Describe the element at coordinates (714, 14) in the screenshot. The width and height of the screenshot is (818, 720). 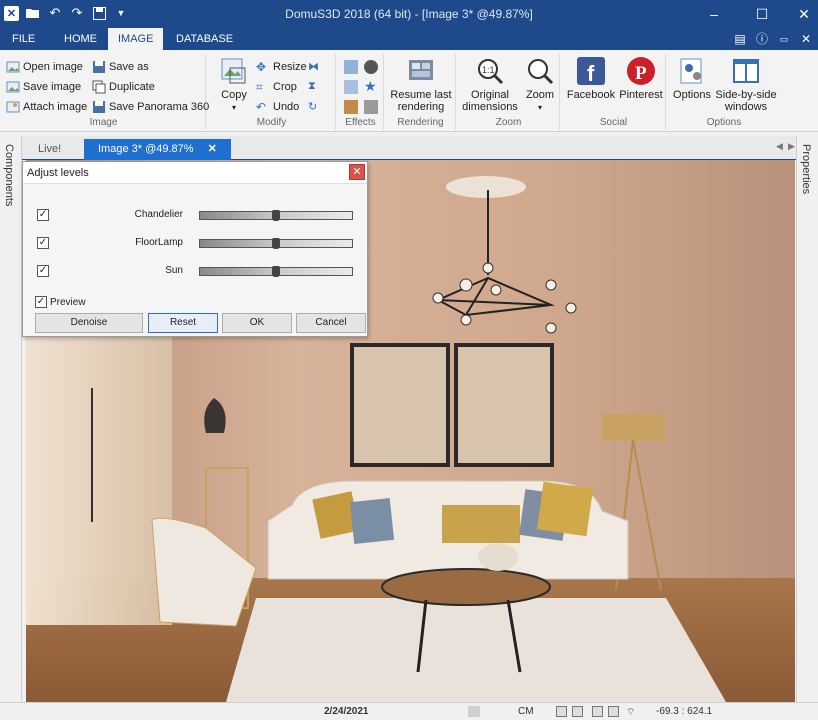
I see `minimize-icon: –` at that location.